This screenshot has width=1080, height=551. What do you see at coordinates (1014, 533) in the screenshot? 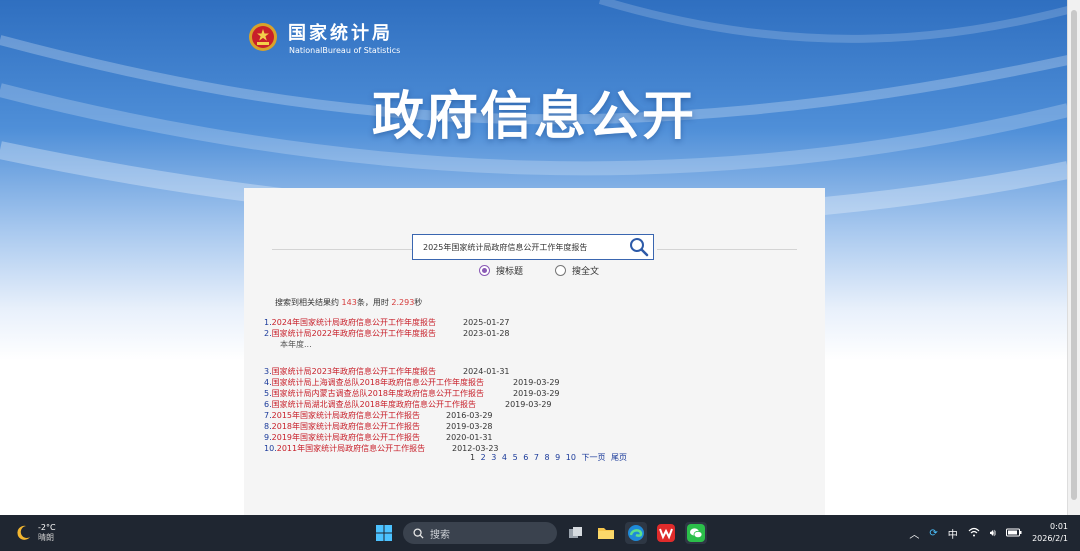
I see `battery-icon` at bounding box center [1014, 533].